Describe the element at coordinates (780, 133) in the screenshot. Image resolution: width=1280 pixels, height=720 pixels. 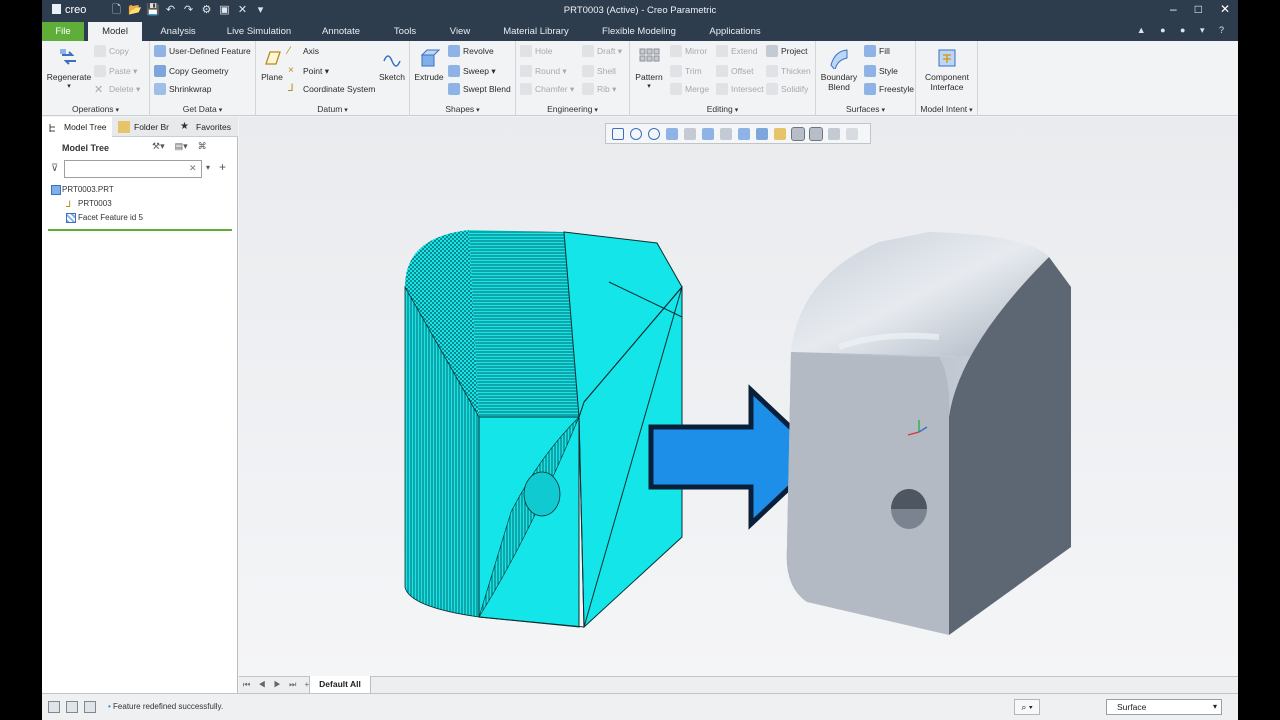
I see `datum-display-icon` at that location.